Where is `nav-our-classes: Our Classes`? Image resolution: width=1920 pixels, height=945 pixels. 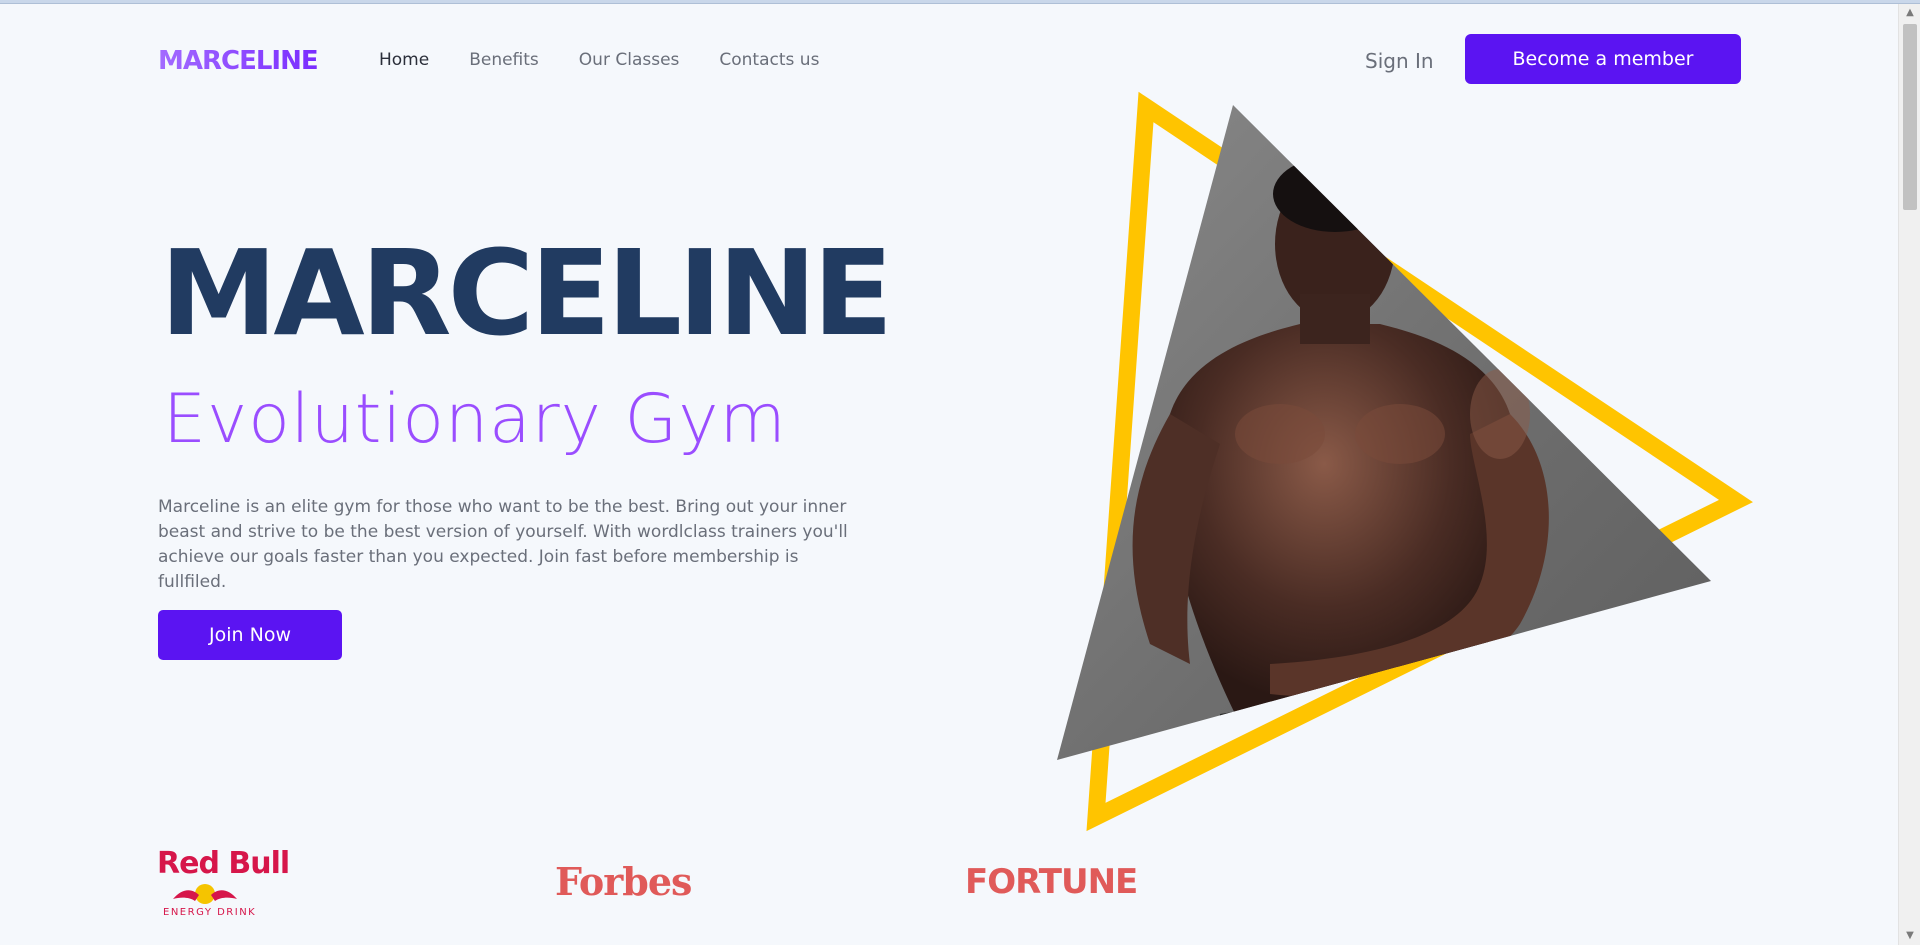
nav-our-classes: Our Classes is located at coordinates (629, 60).